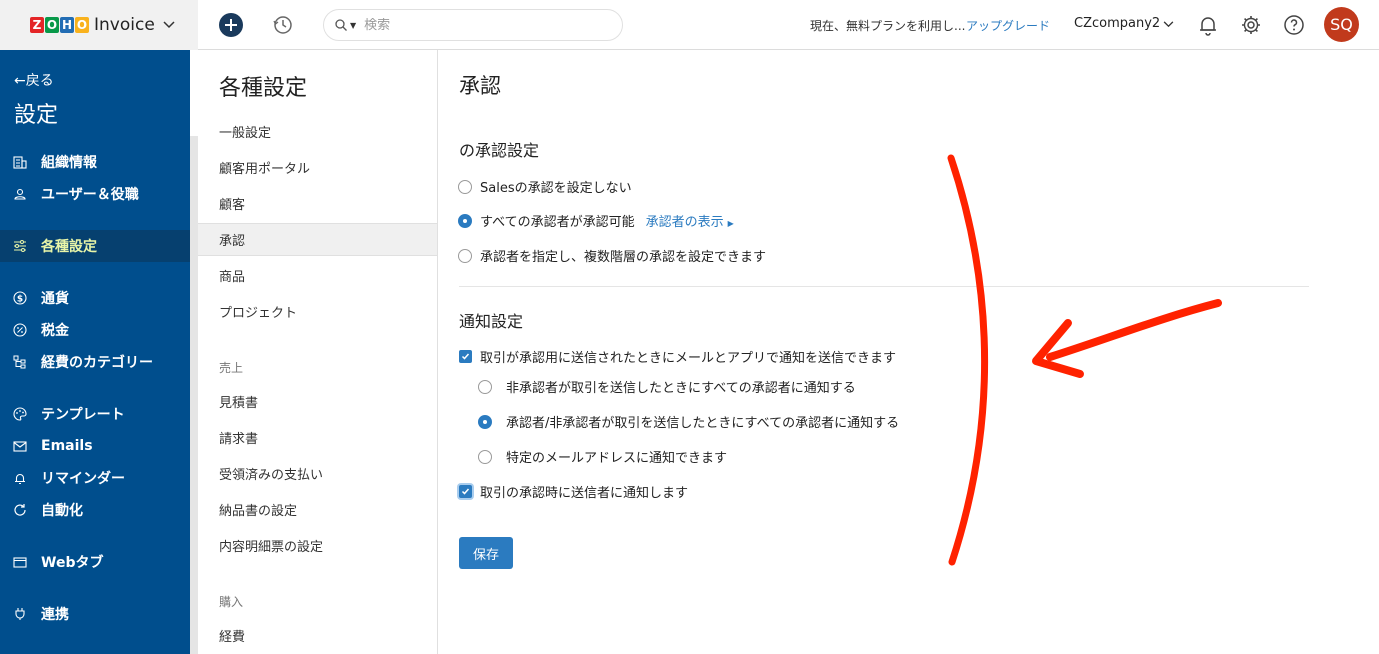 This screenshot has height=654, width=1379. Describe the element at coordinates (317, 545) in the screenshot. I see `menu-item-packing-slips: 内容明細票の設定` at that location.